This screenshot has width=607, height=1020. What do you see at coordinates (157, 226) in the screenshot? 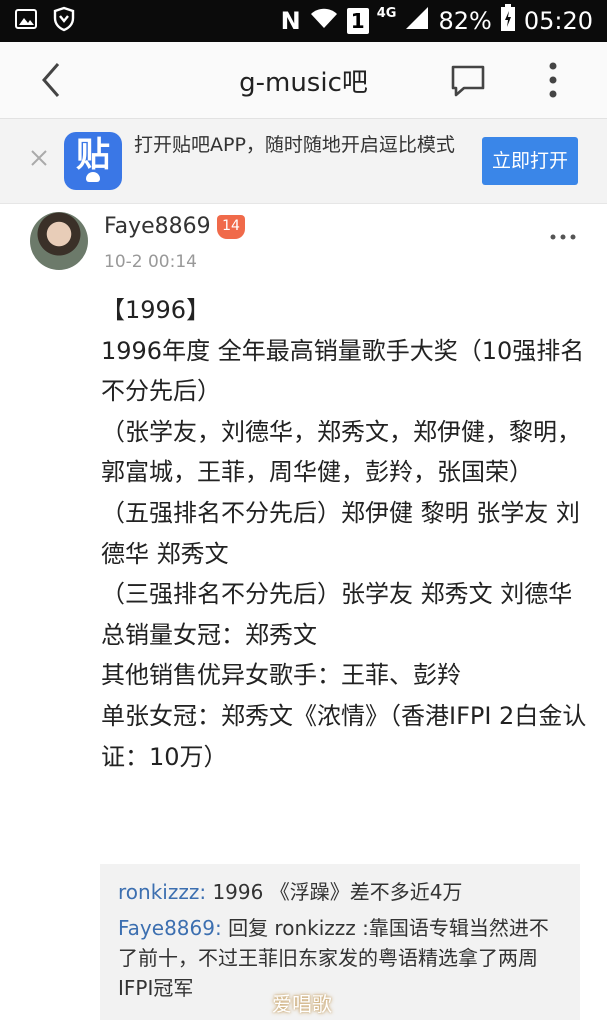
I see `post-author: Faye8869` at bounding box center [157, 226].